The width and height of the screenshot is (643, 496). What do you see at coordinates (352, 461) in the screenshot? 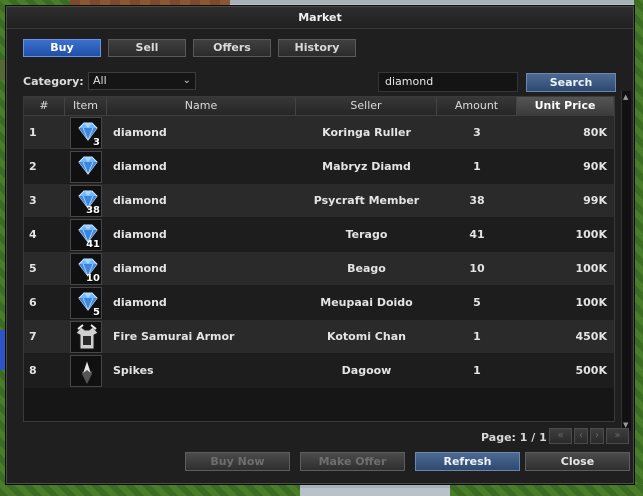
I see `make-offer-button: Make Offer` at bounding box center [352, 461].